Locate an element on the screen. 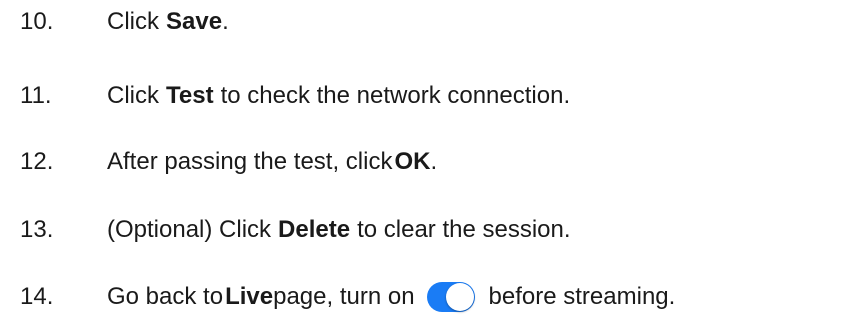  step-text-pre: After passing the test, click is located at coordinates (250, 161).